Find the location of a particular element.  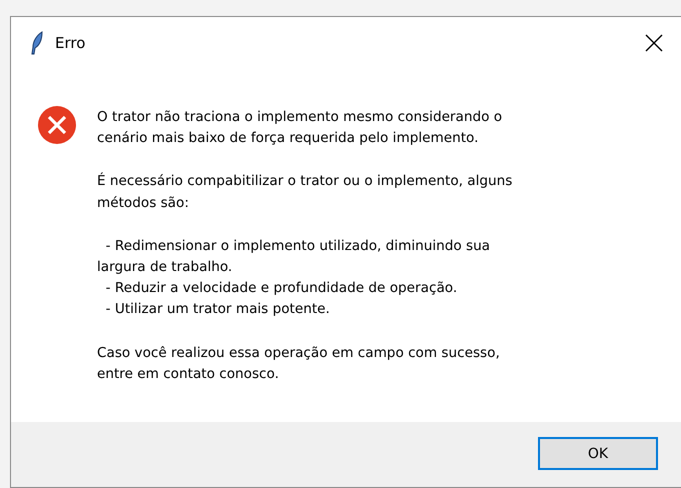

close-icon is located at coordinates (654, 43).